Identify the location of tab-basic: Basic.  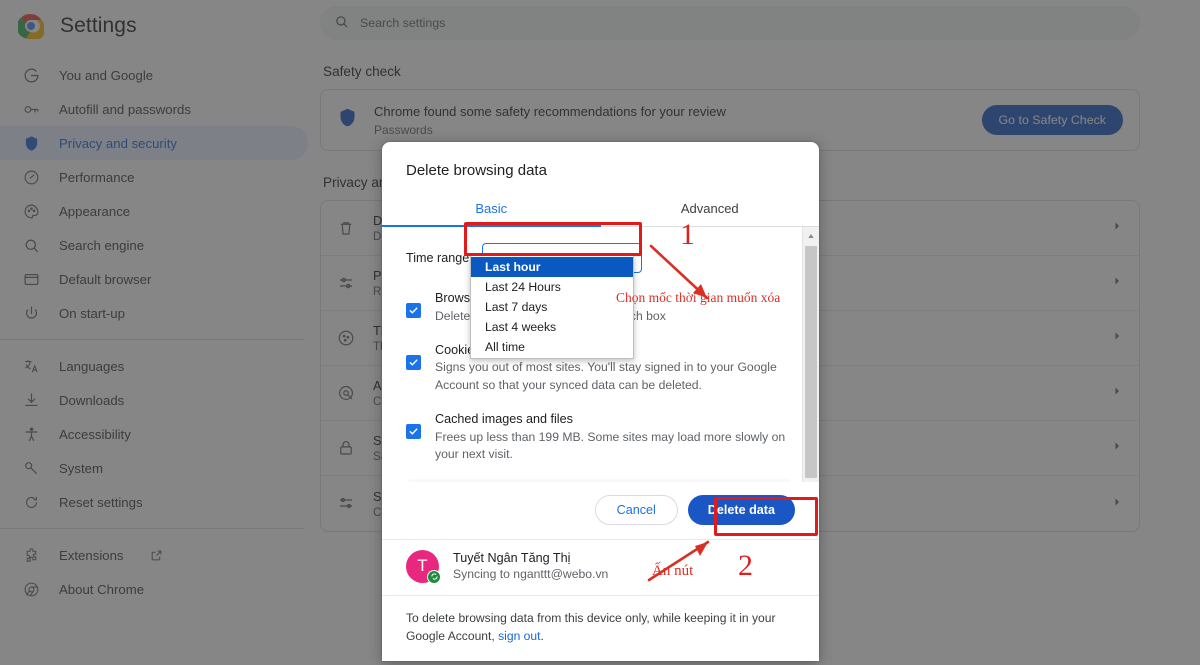
(491, 209).